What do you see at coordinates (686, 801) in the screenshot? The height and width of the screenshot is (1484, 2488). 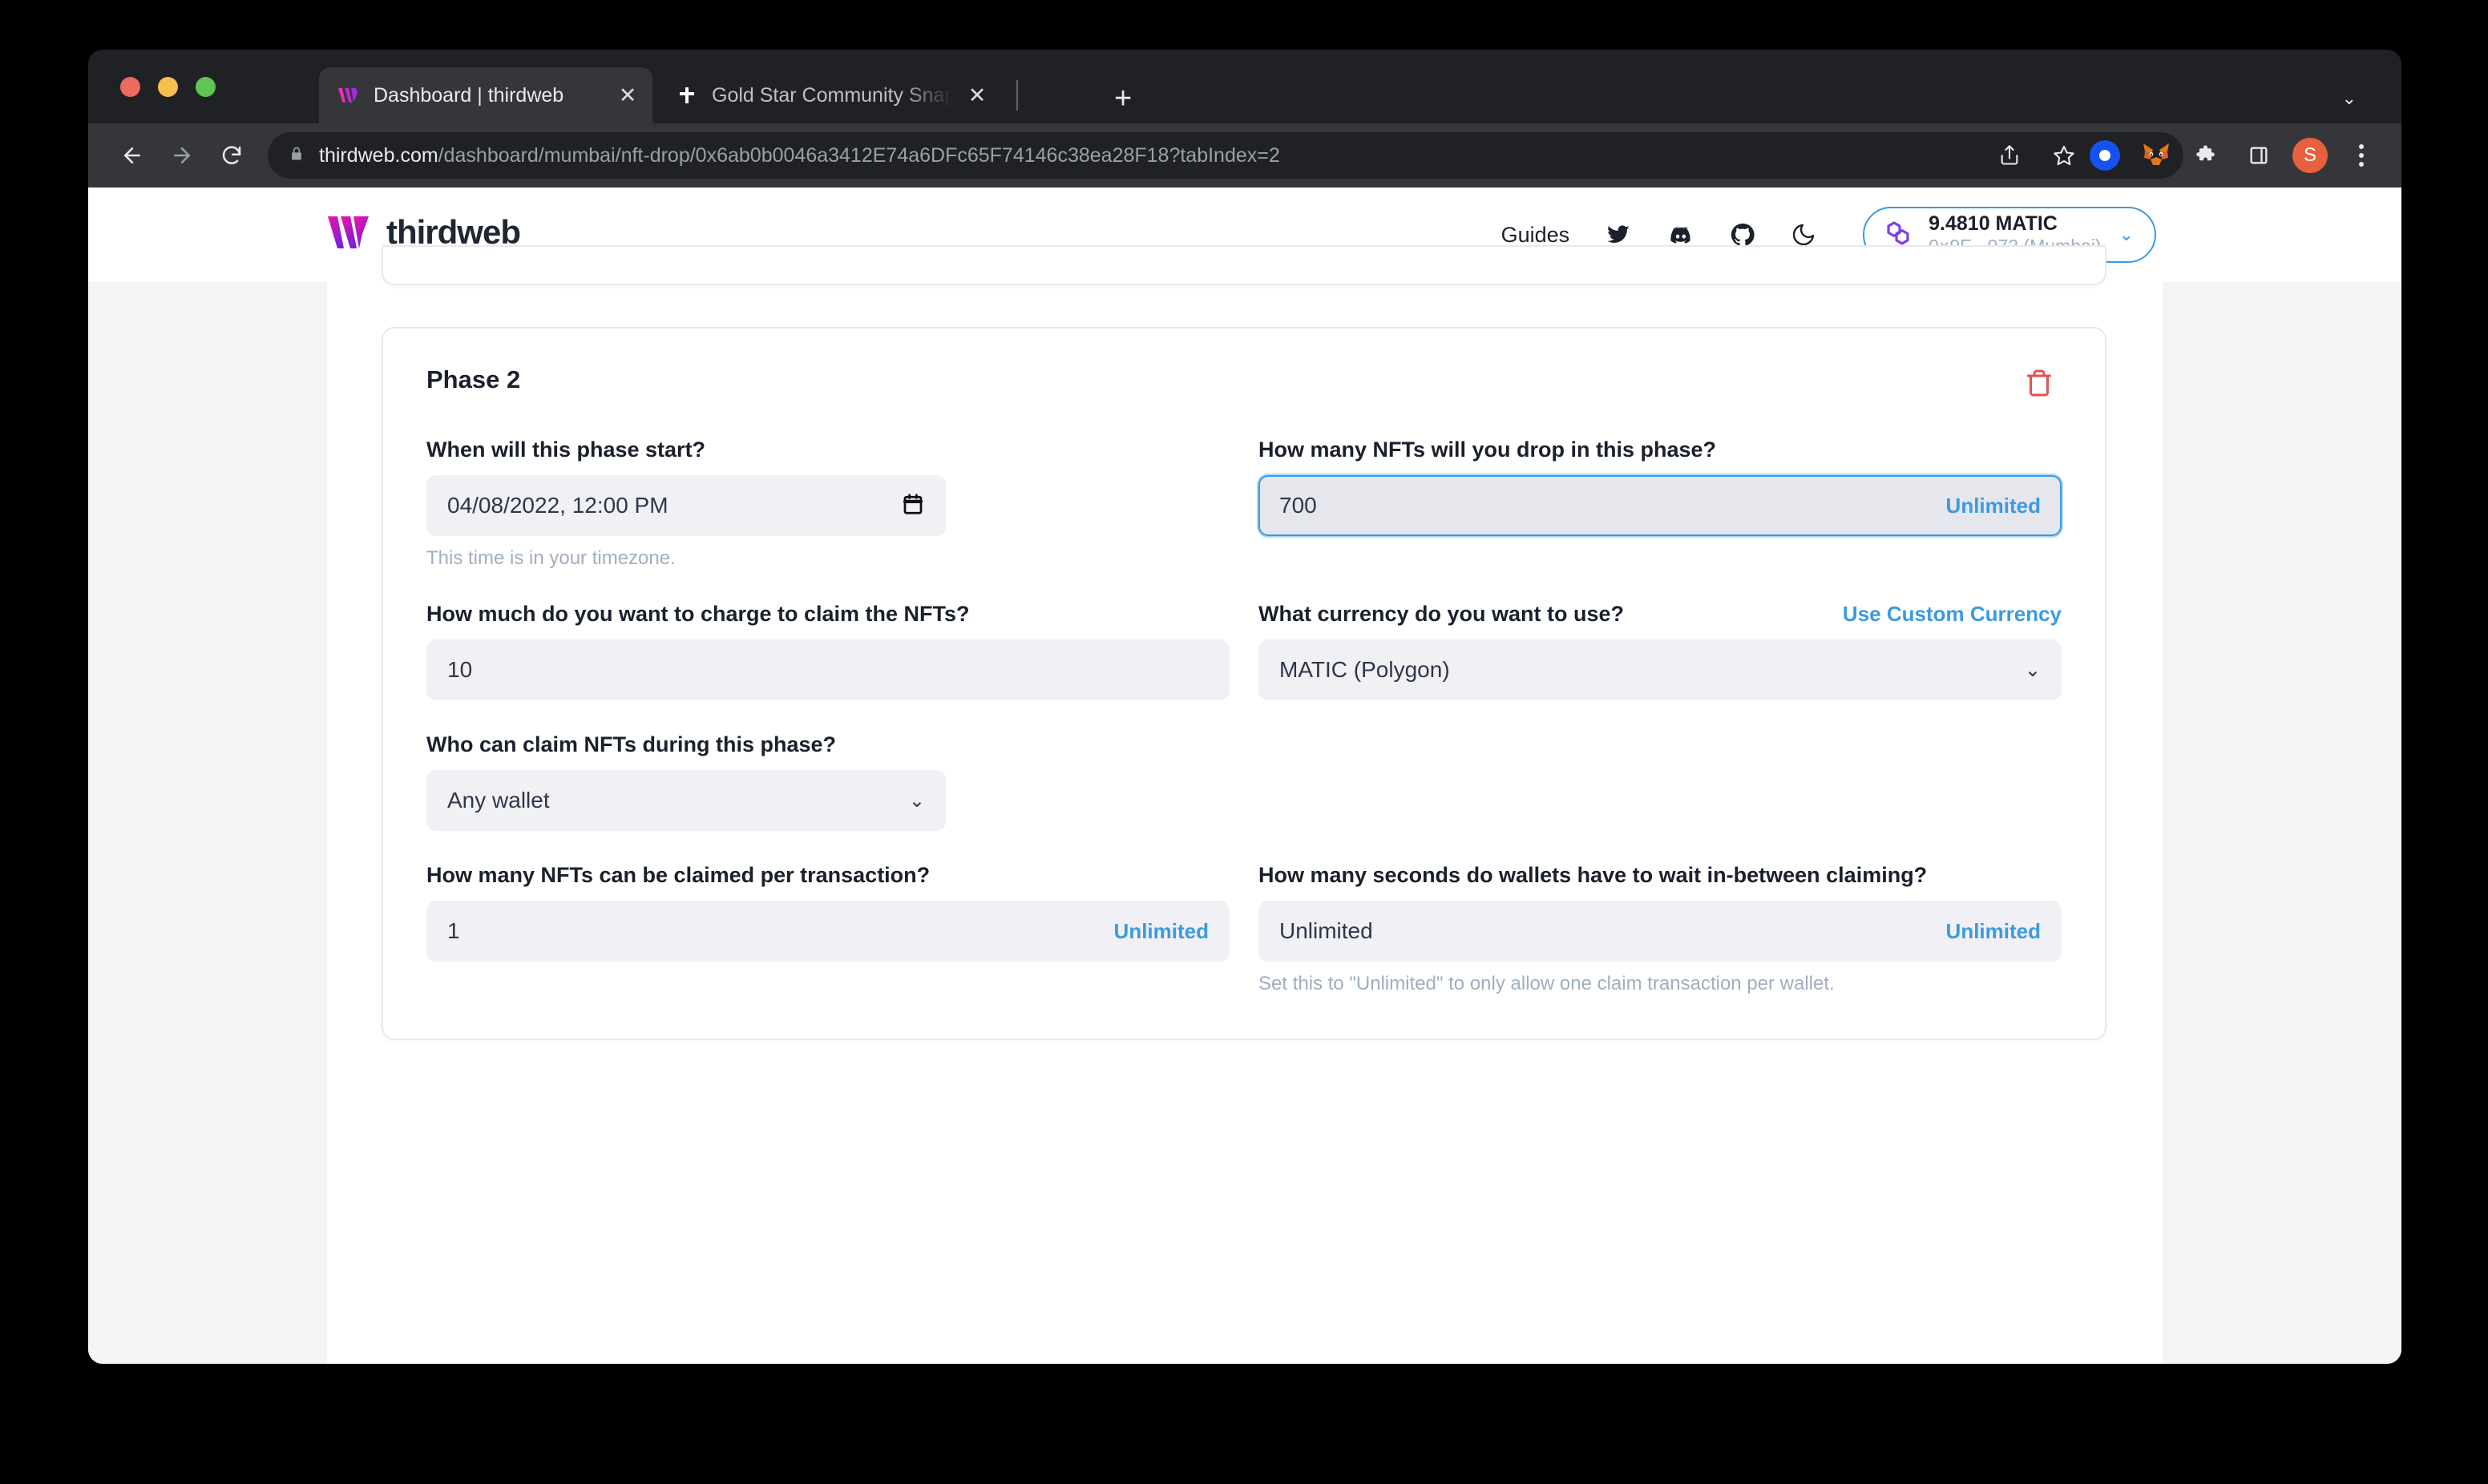 I see `phase-who-select: Any wallet ⌄` at bounding box center [686, 801].